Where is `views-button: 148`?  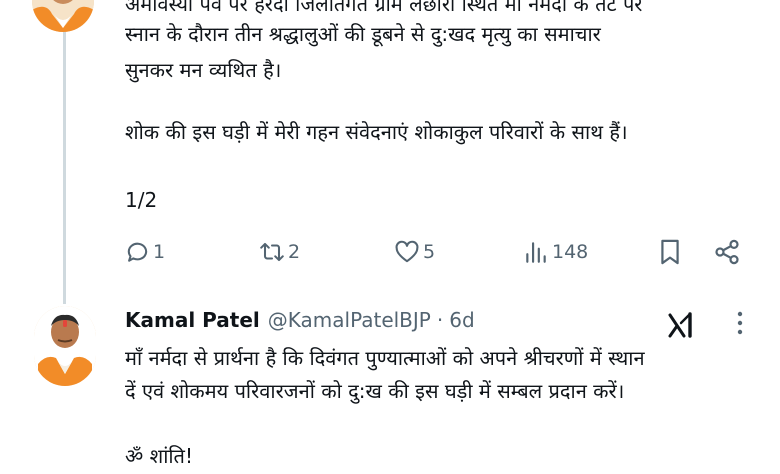
views-button: 148 is located at coordinates (555, 252).